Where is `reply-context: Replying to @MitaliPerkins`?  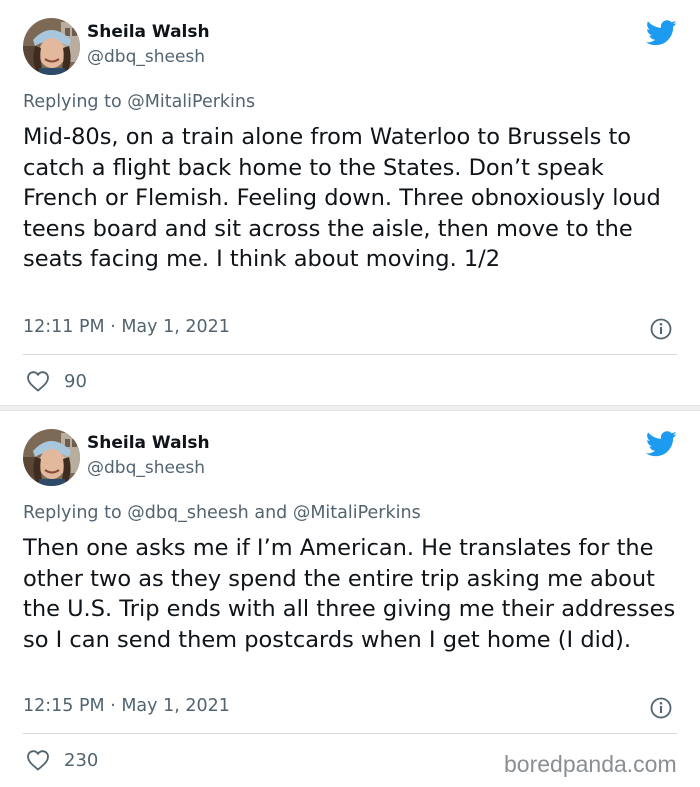
reply-context: Replying to @MitaliPerkins is located at coordinates (139, 102).